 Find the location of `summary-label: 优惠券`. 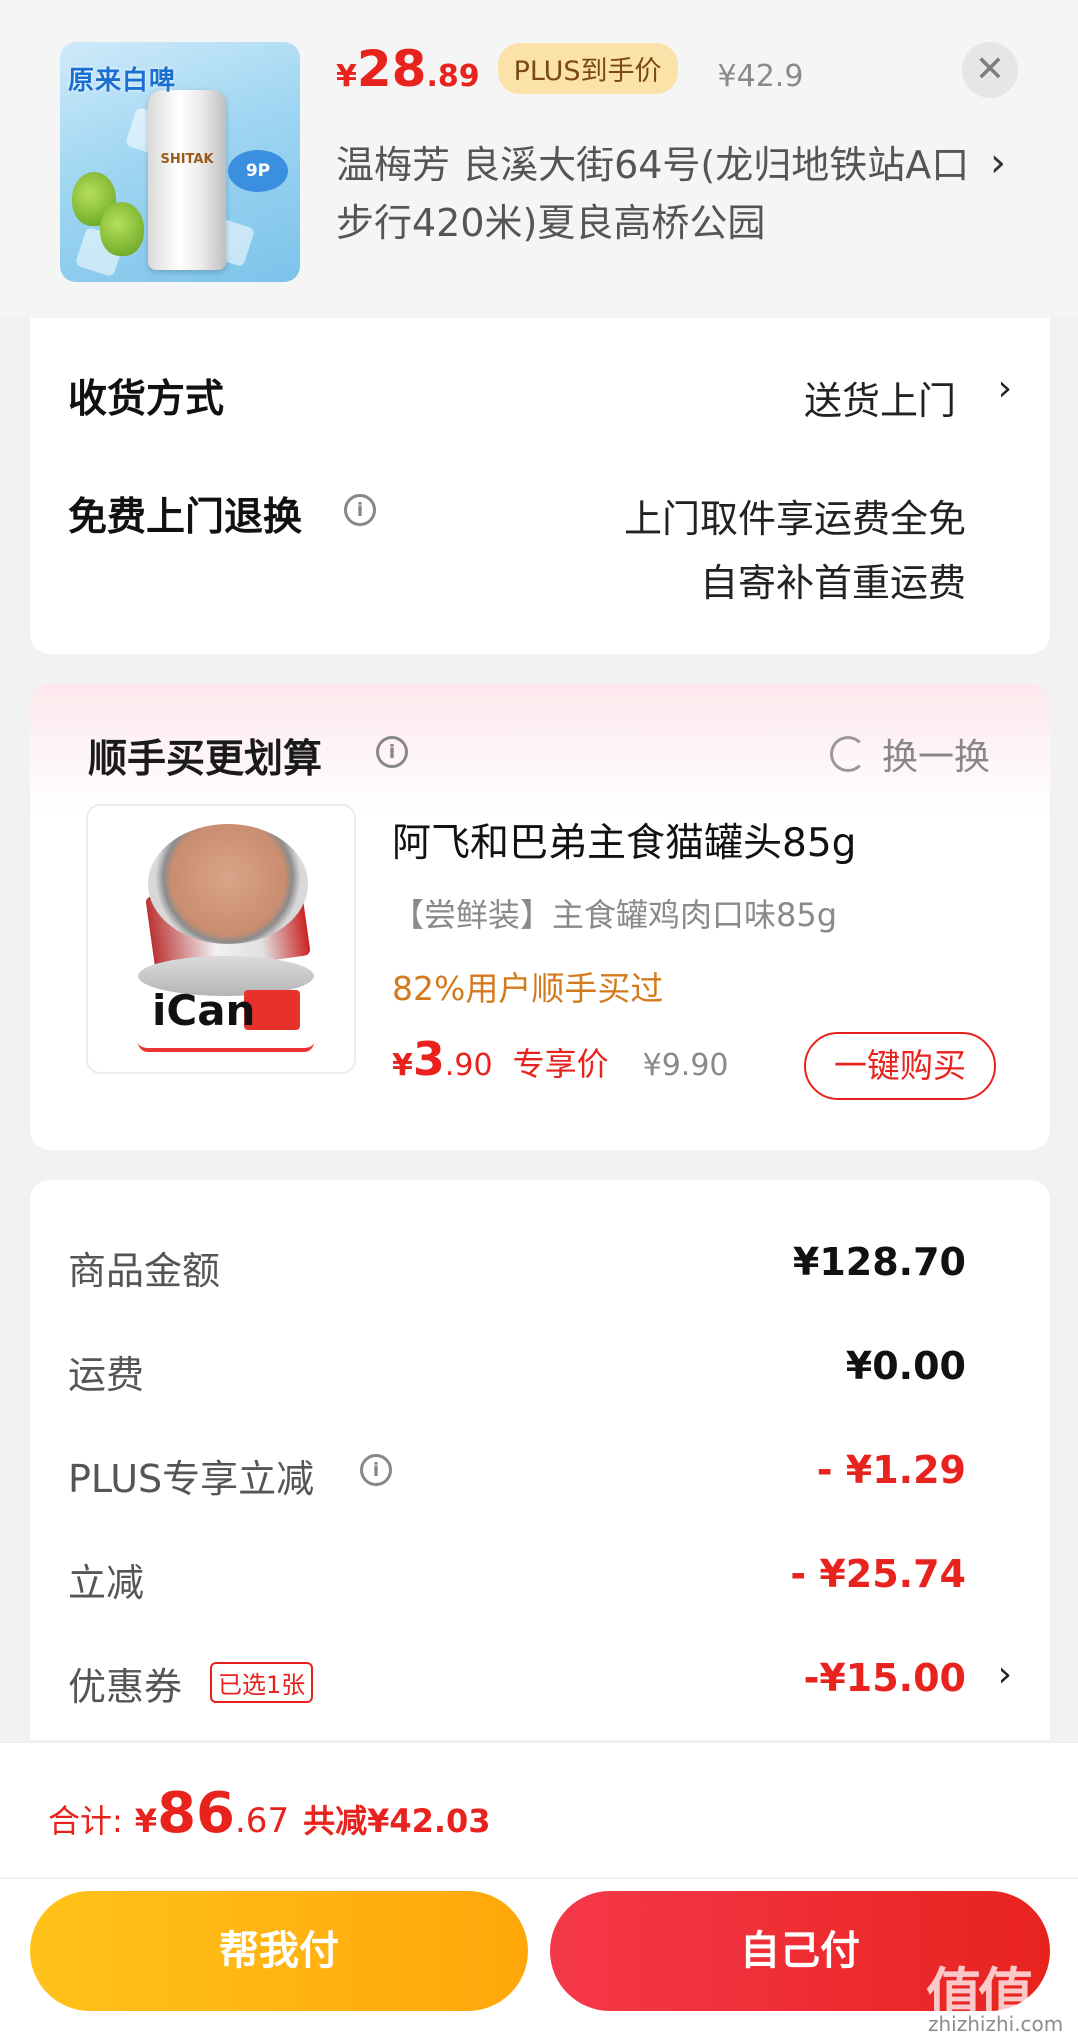

summary-label: 优惠券 is located at coordinates (125, 1687).